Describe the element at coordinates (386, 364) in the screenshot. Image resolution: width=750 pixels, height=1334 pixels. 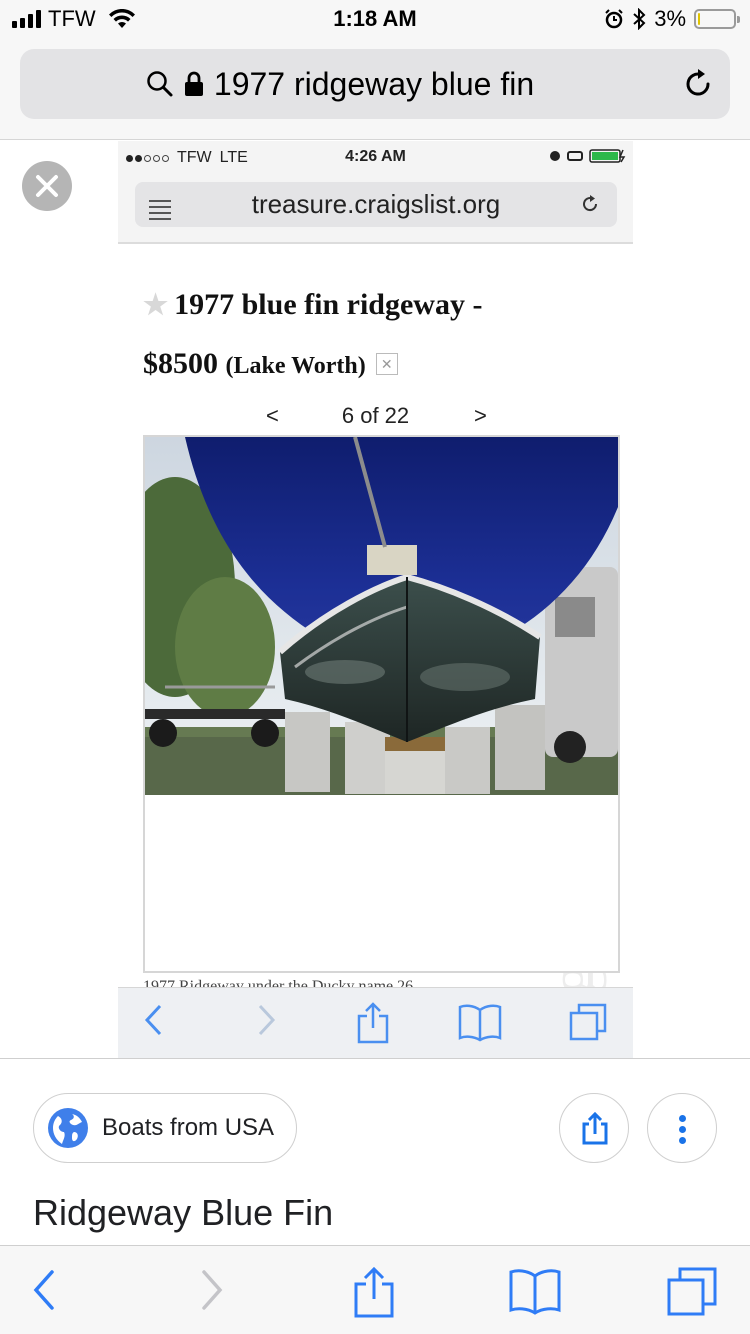
I see `hide-listing-icon: ✕` at that location.